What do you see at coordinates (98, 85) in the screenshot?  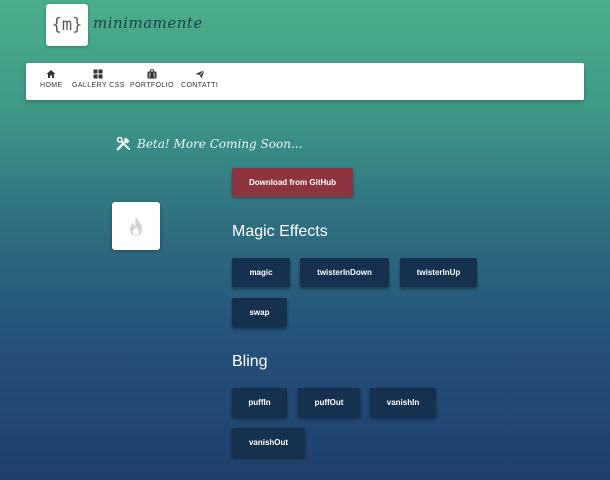 I see `nav-label-gallery-css: GALLERY CSS` at bounding box center [98, 85].